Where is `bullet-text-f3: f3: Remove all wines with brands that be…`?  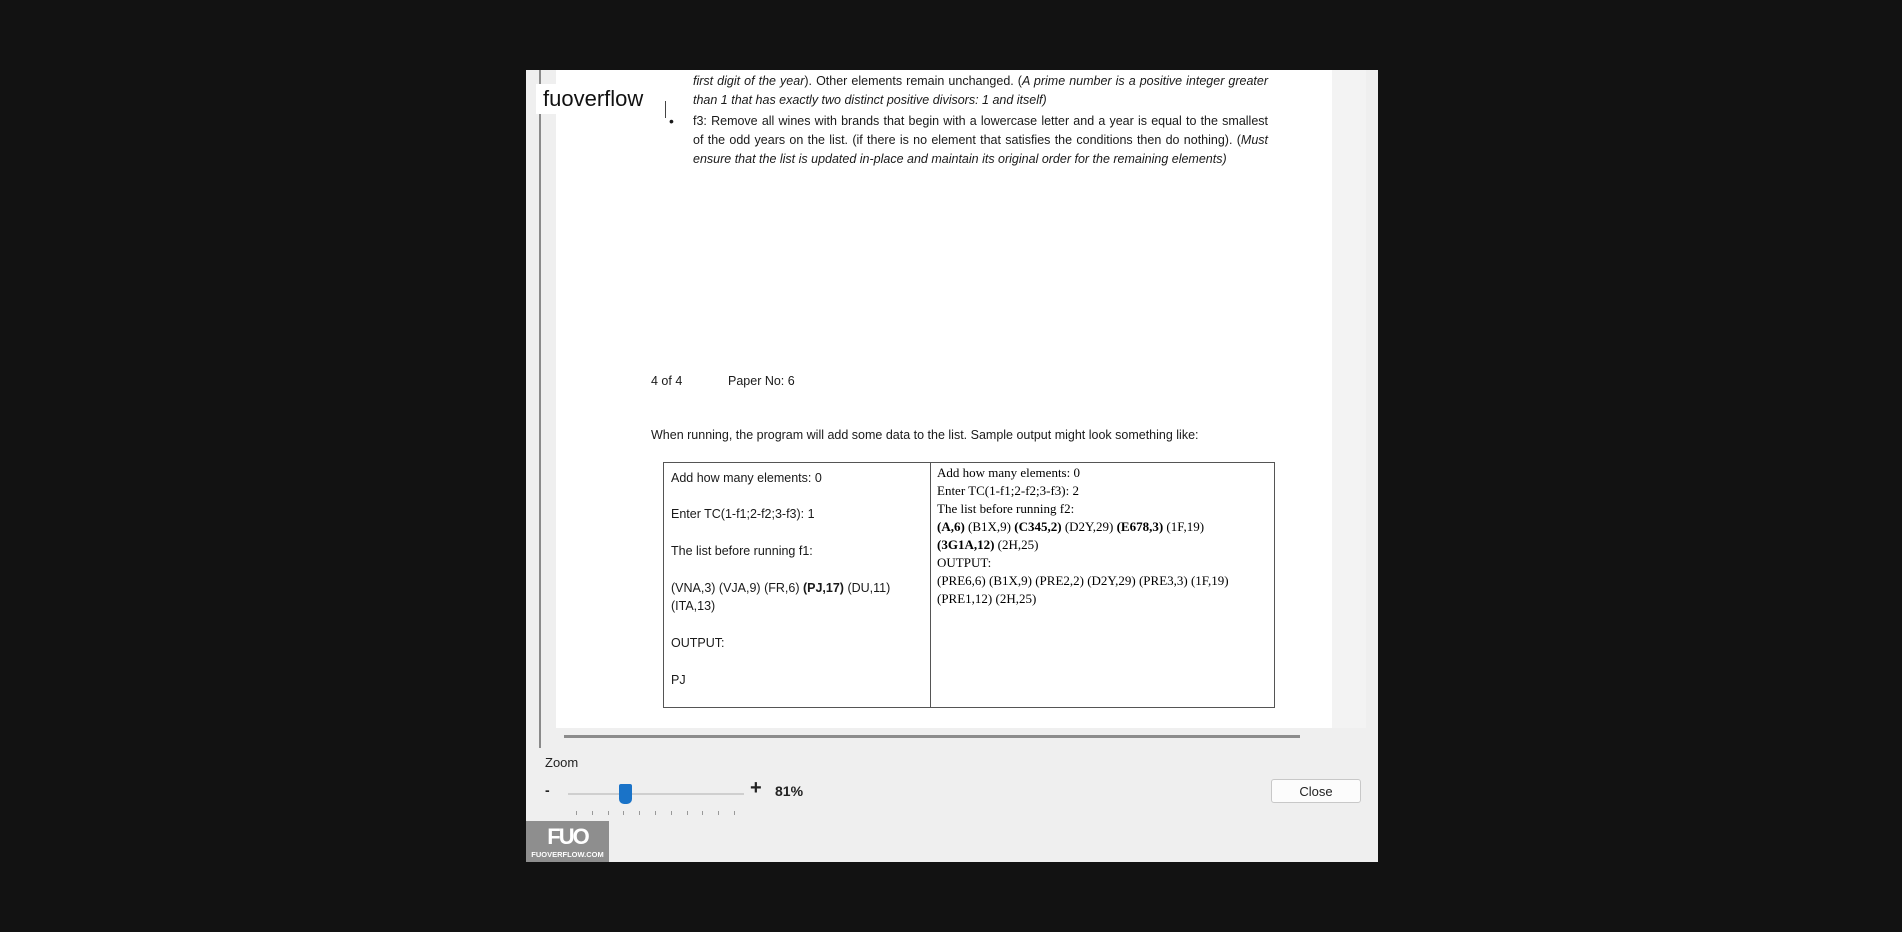
bullet-text-f3: f3: Remove all wines with brands that be… is located at coordinates (980, 140).